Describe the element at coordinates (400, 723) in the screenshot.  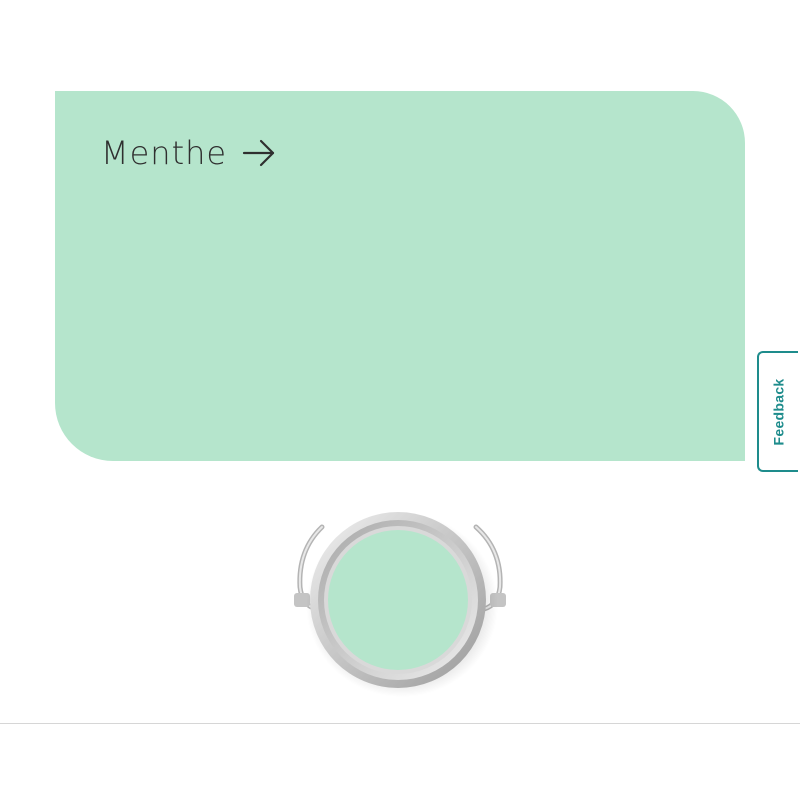
I see `divider` at that location.